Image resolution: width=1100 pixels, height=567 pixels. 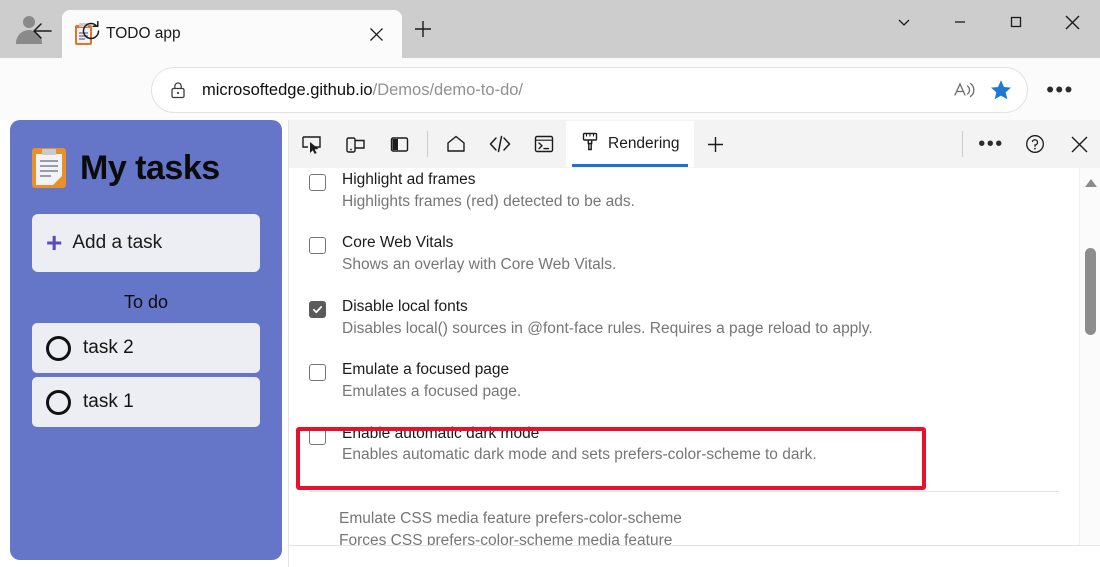 What do you see at coordinates (146, 402) in the screenshot?
I see `list-item: task 1` at bounding box center [146, 402].